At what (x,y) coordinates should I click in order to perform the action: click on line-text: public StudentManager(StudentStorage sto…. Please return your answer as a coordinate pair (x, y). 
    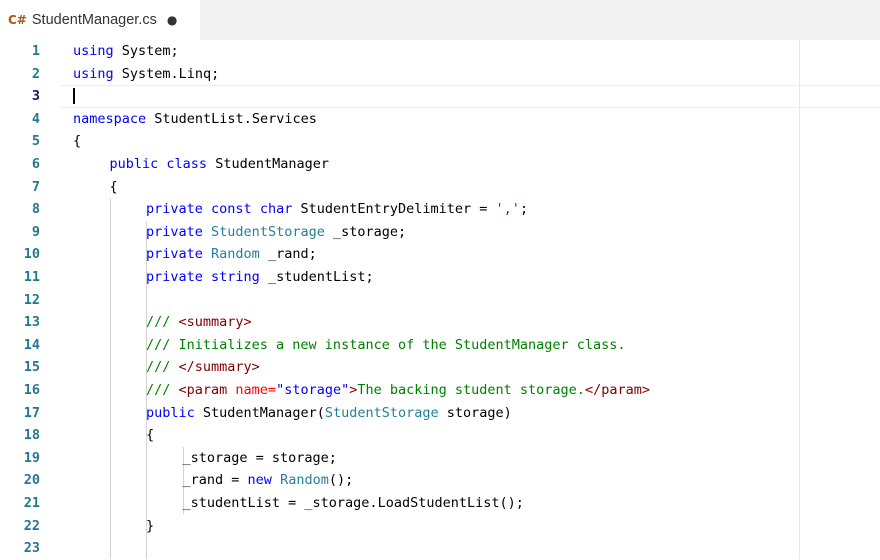
    Looking at the image, I should click on (329, 412).